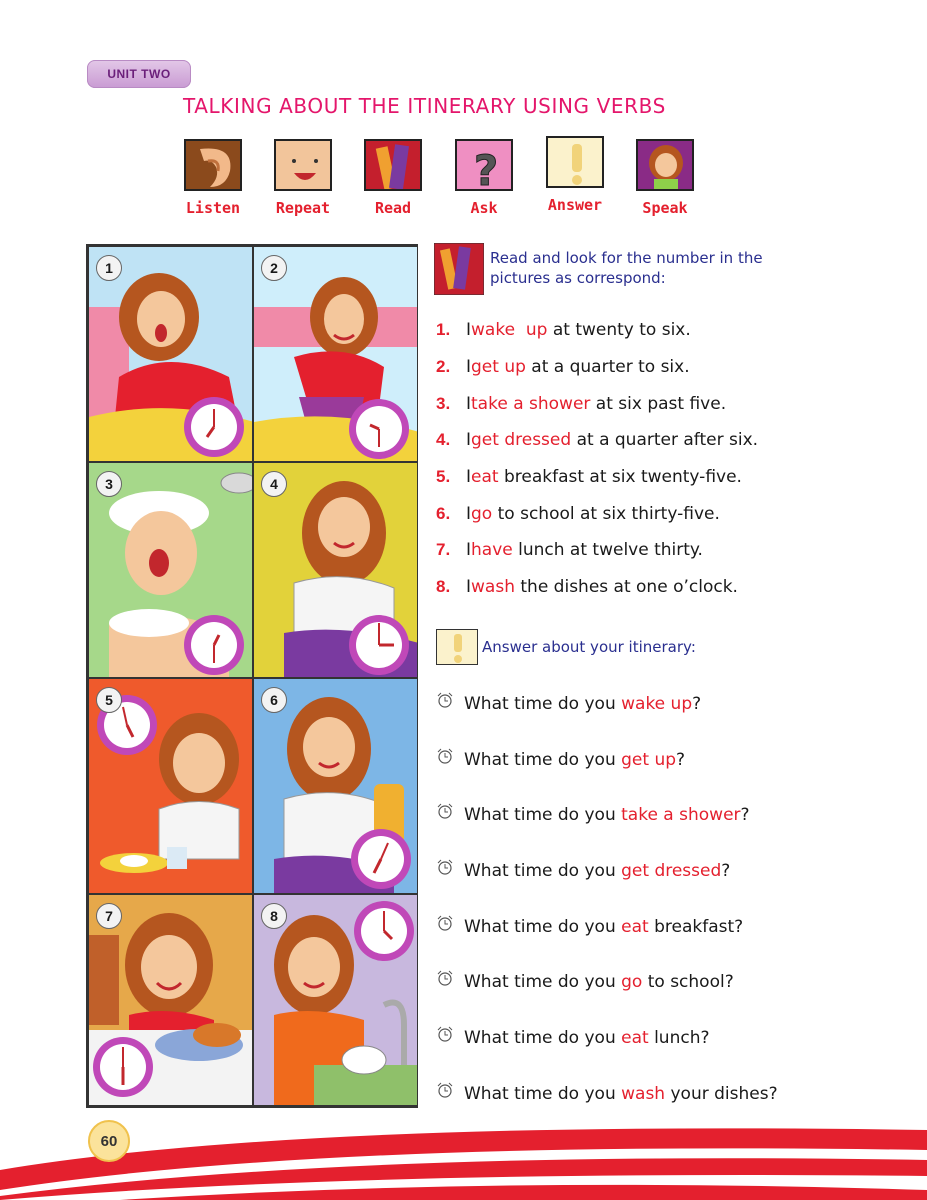 The height and width of the screenshot is (1200, 927). What do you see at coordinates (620, 477) in the screenshot?
I see `sentence-post: breakfast at six twenty-five.` at bounding box center [620, 477].